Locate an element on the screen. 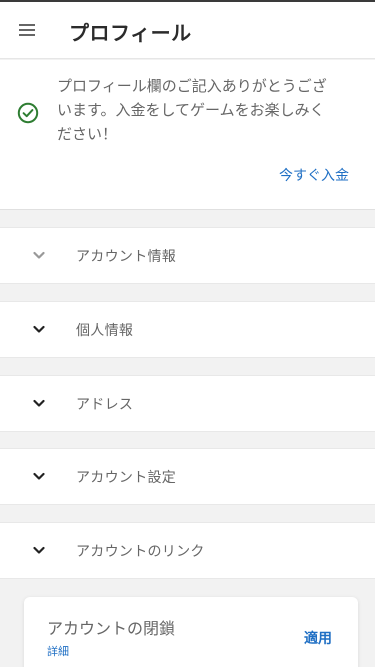 This screenshot has width=375, height=667. account-close-apply-button: 適用 is located at coordinates (318, 638).